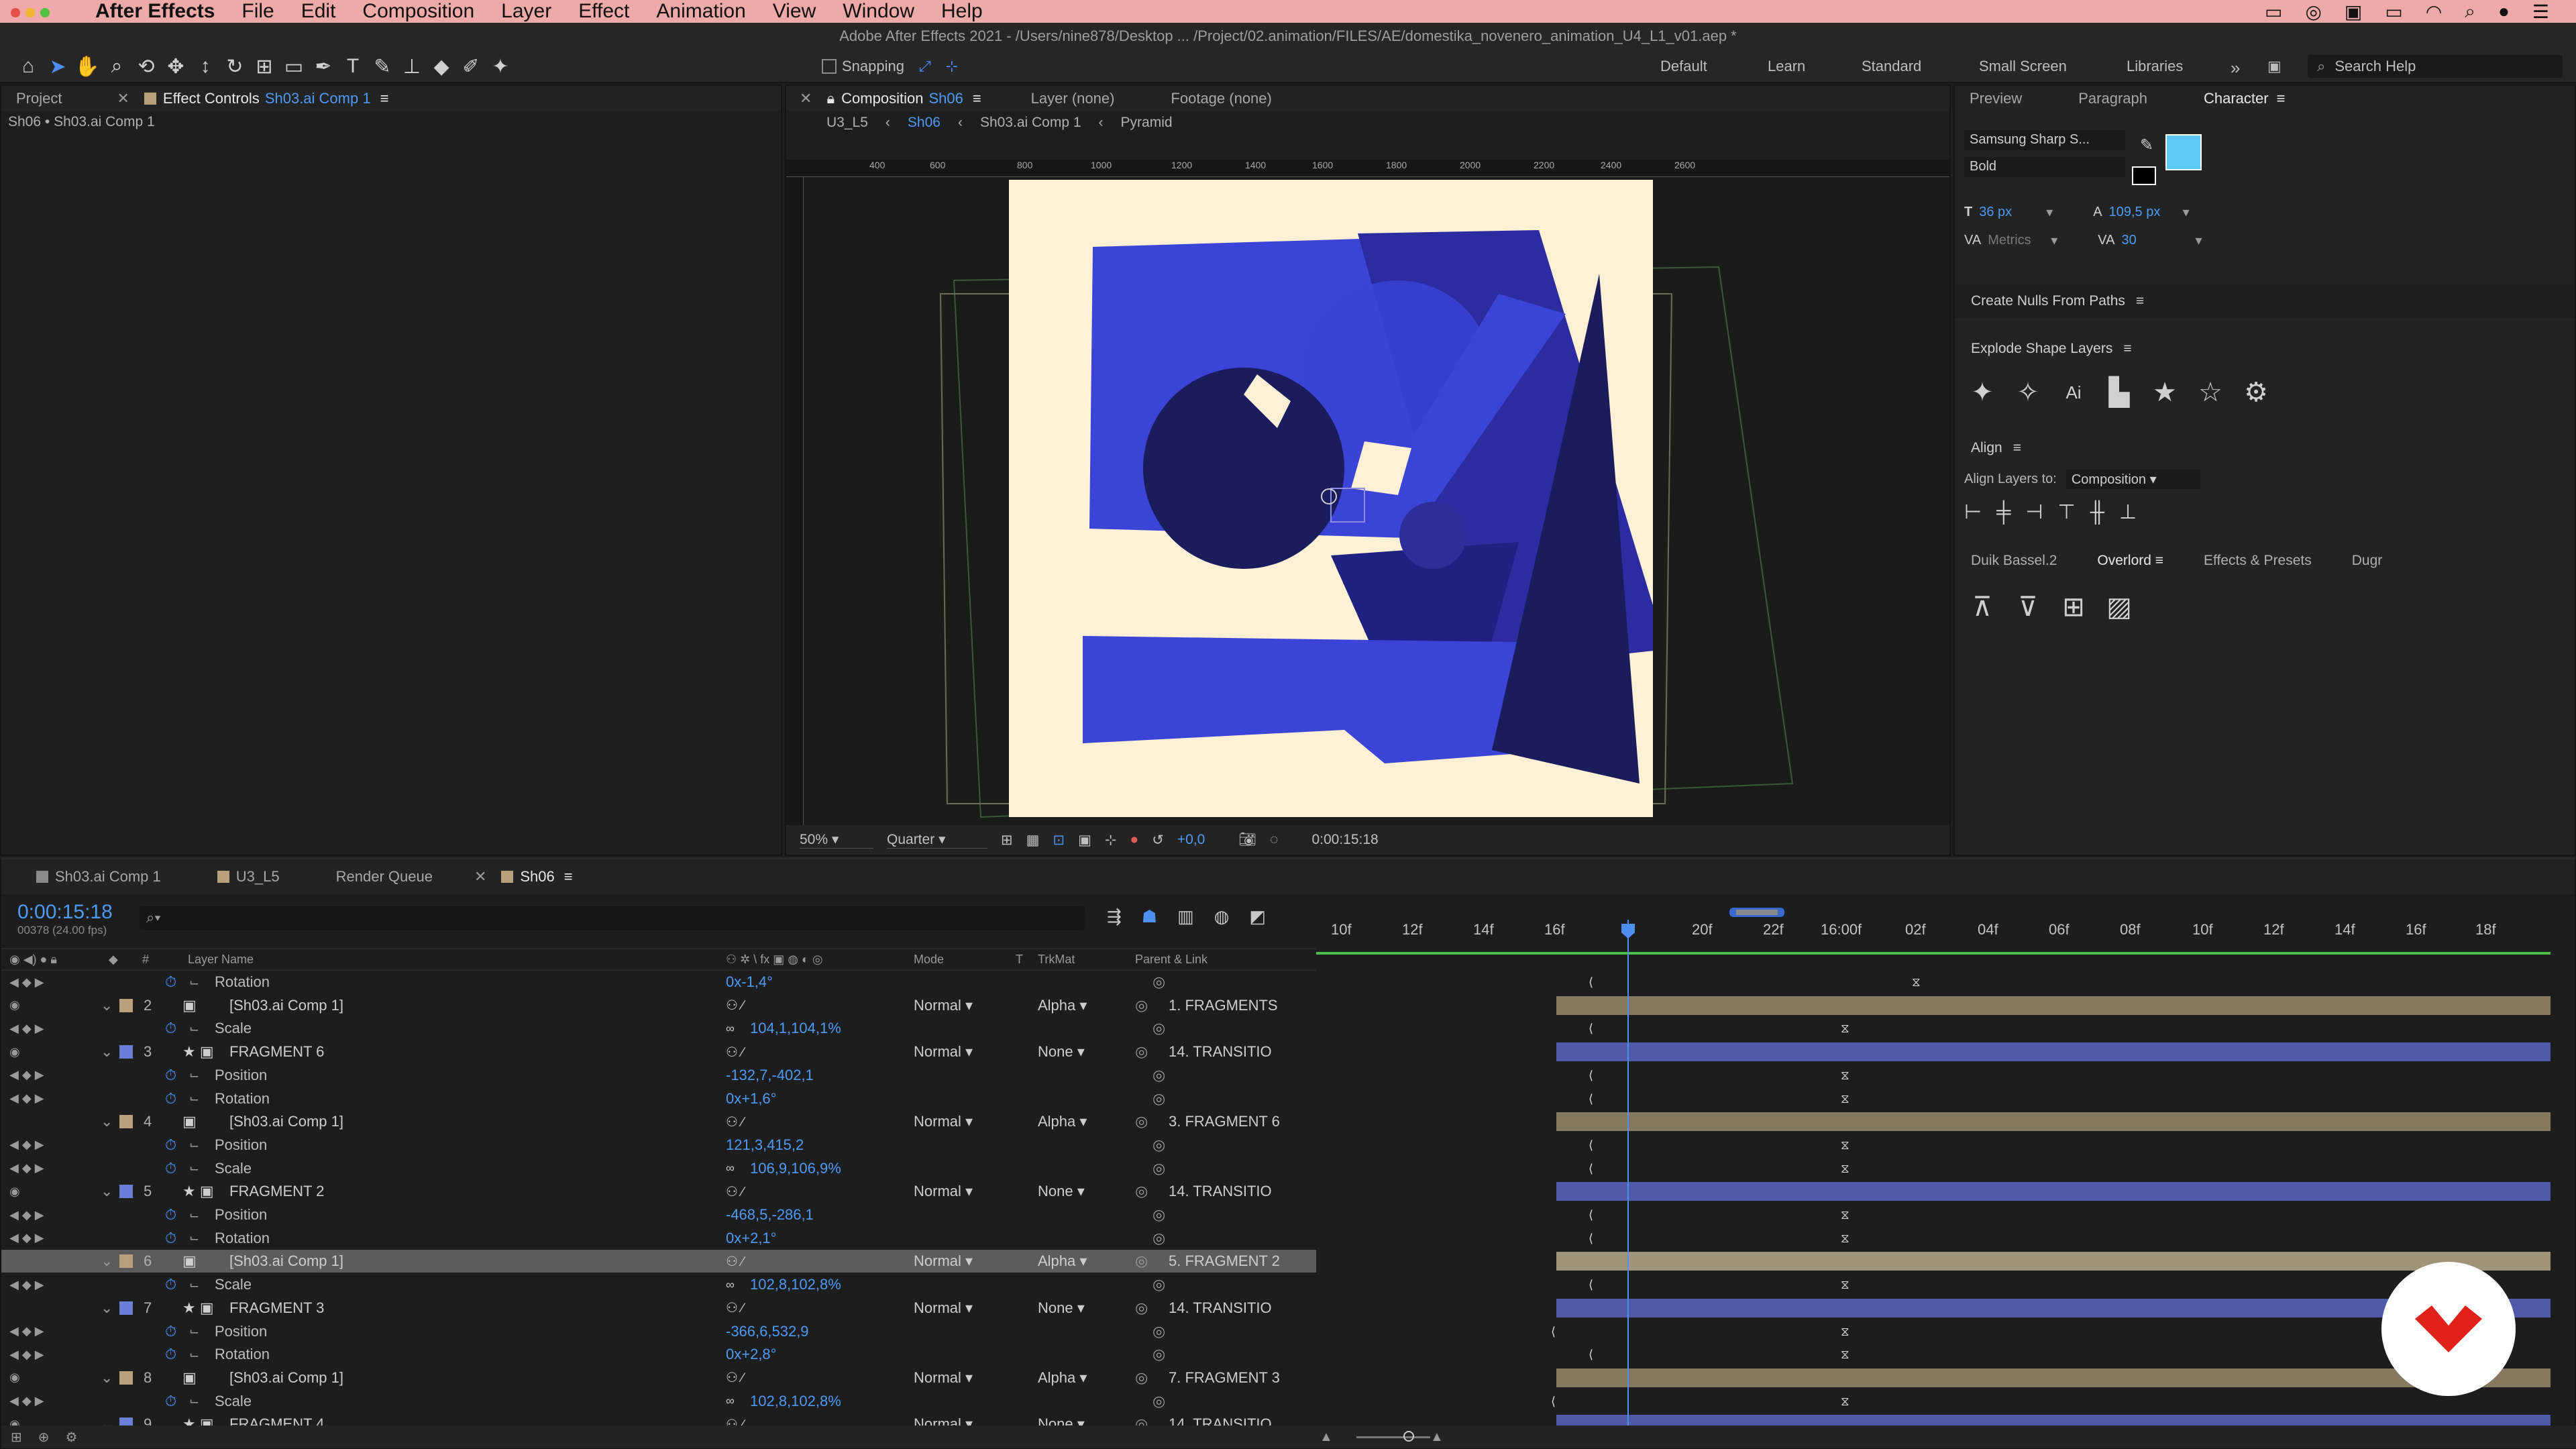 This screenshot has height=1449, width=2576. What do you see at coordinates (806, 98) in the screenshot?
I see `close-comp-tab-icon: ✕` at bounding box center [806, 98].